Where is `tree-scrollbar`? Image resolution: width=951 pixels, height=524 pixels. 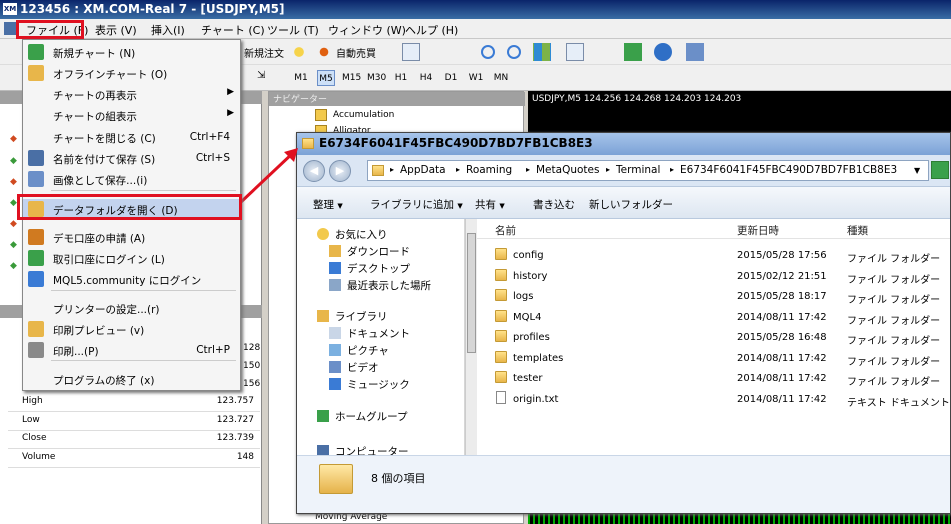 tree-scrollbar is located at coordinates (471, 337).